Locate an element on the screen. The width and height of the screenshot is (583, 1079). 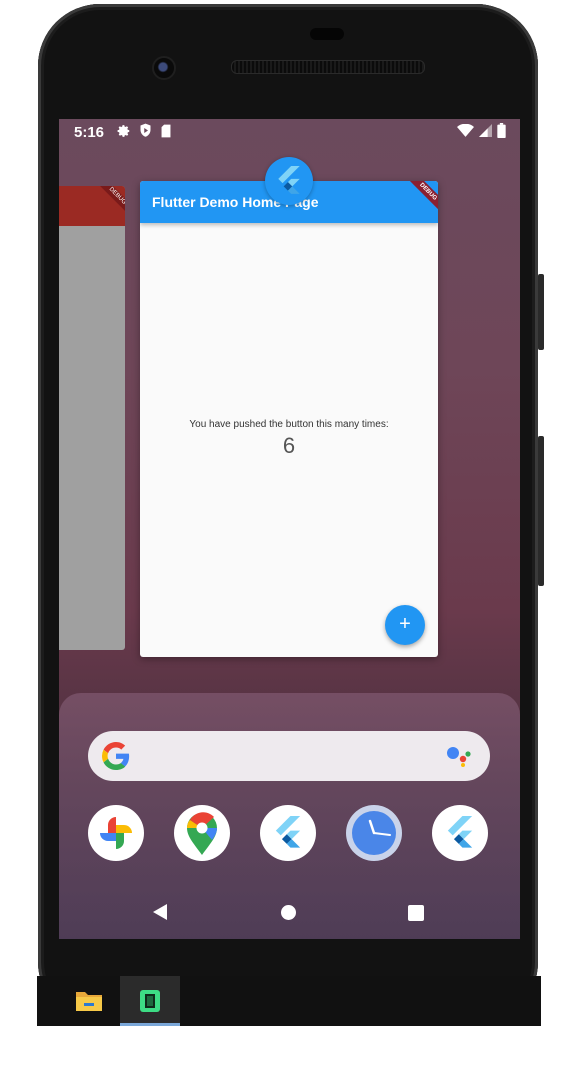
debug-banner-left: DEBUG is located at coordinates (111, 201).